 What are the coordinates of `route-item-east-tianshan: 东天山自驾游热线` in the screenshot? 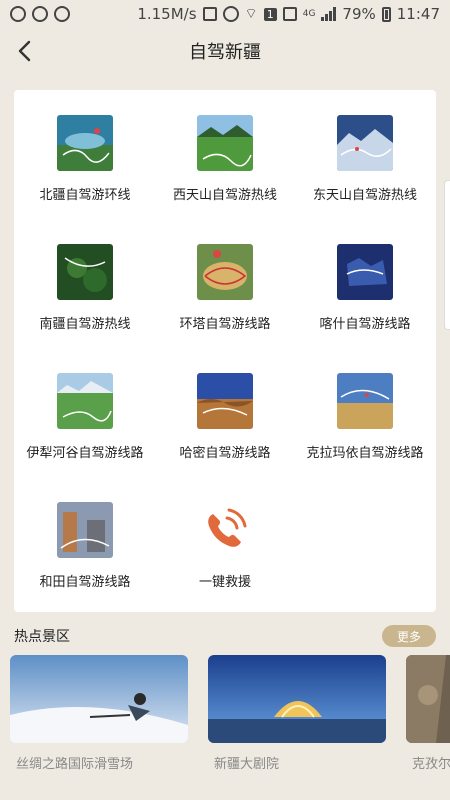 It's located at (365, 154).